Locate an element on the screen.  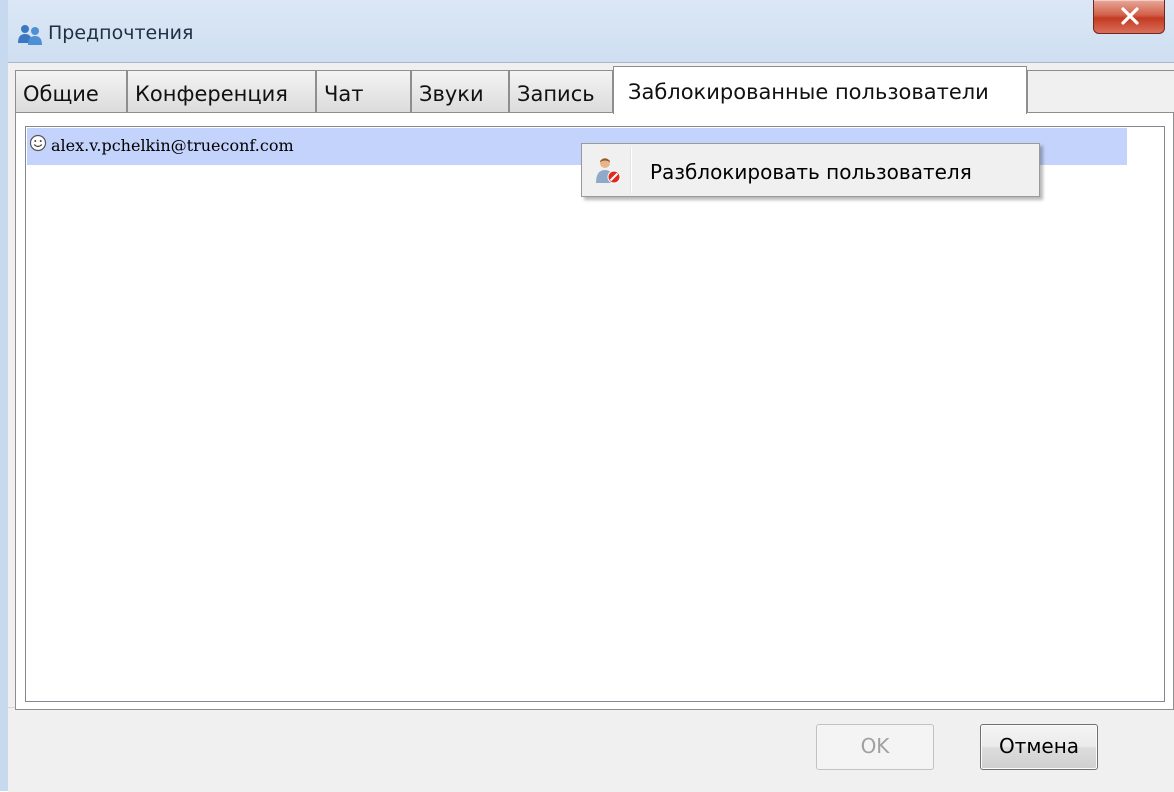
unblock-user-icon is located at coordinates (608, 173).